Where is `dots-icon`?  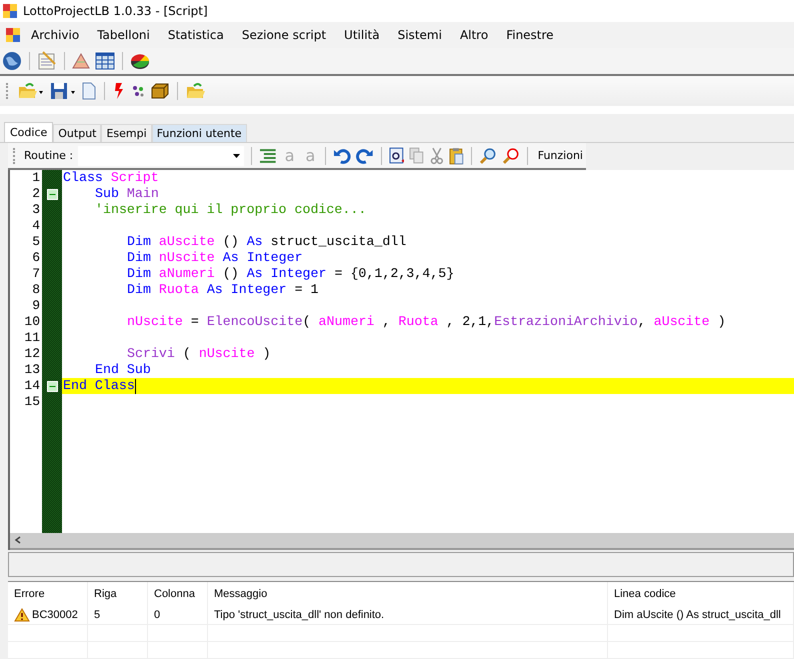
dots-icon is located at coordinates (138, 91).